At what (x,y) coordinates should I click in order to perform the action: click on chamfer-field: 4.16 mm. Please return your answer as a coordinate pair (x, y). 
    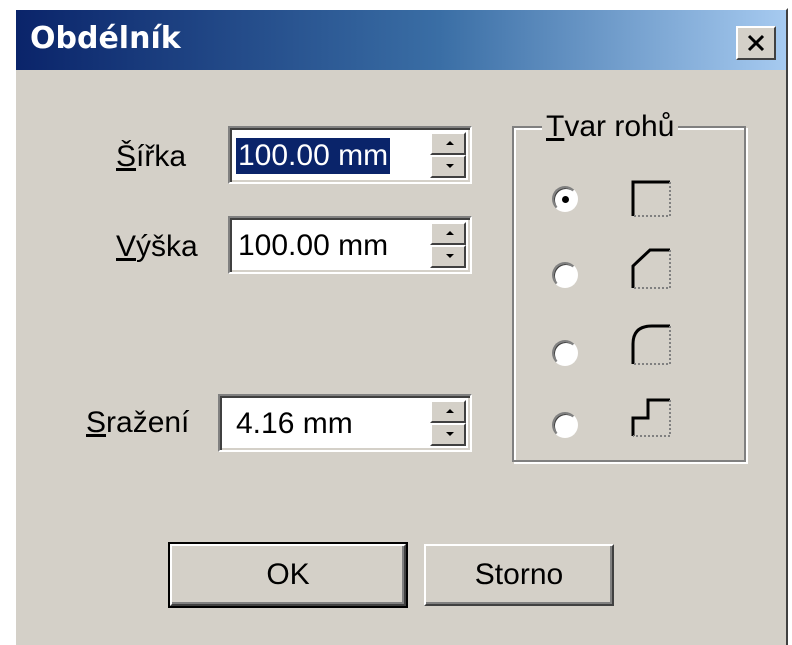
    Looking at the image, I should click on (345, 423).